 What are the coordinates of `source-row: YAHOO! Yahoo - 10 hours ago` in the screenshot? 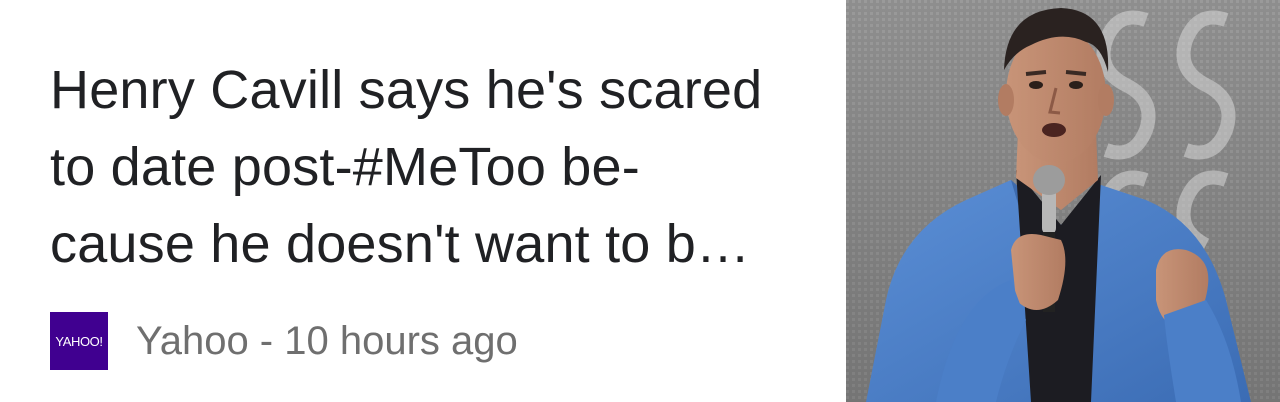 It's located at (284, 341).